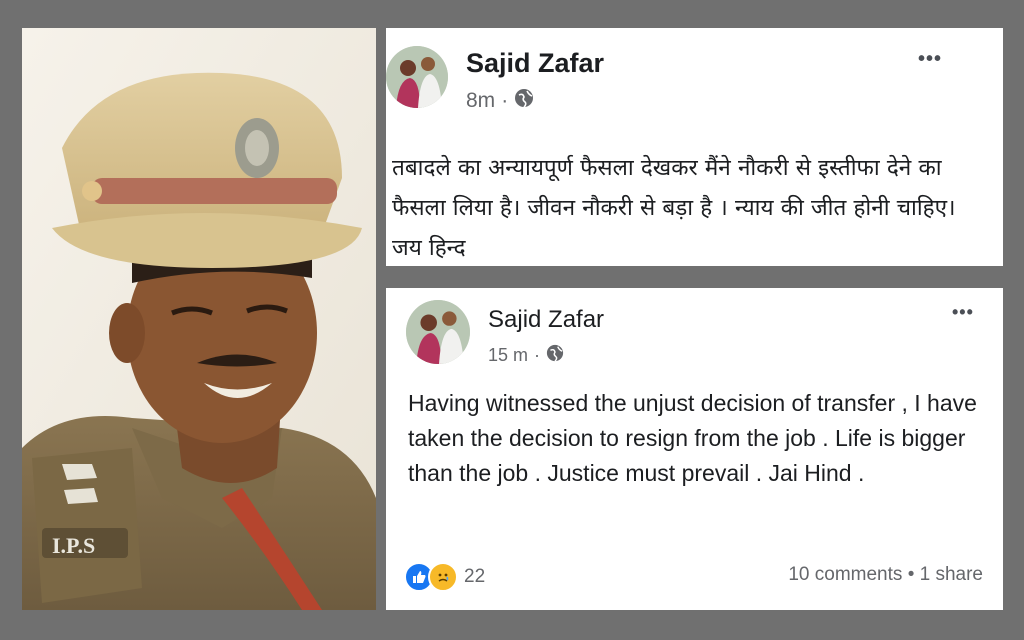 This screenshot has width=1024, height=640. What do you see at coordinates (73, 545) in the screenshot?
I see `ips-badge-text: I.P.S` at bounding box center [73, 545].